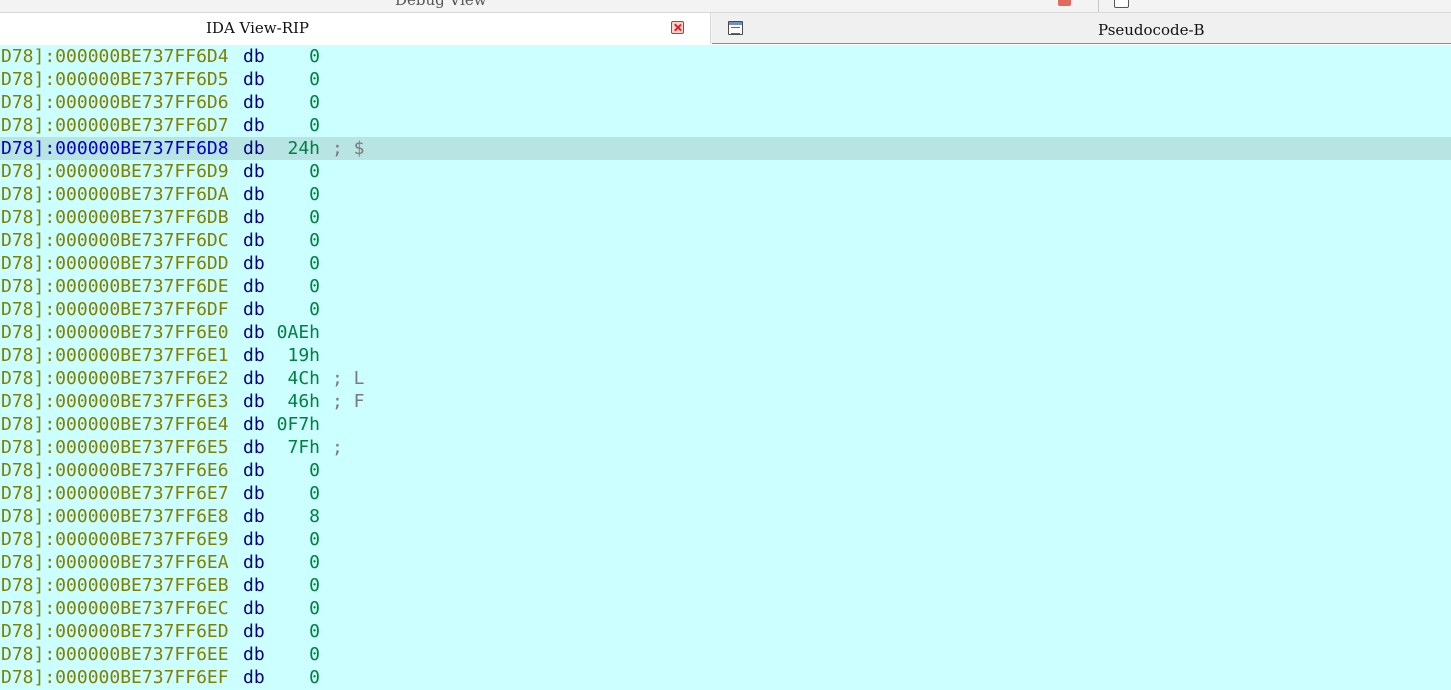 The height and width of the screenshot is (690, 1451). I want to click on listing-row: D78]:000000BE737FF6EE db 0, so click(725, 654).